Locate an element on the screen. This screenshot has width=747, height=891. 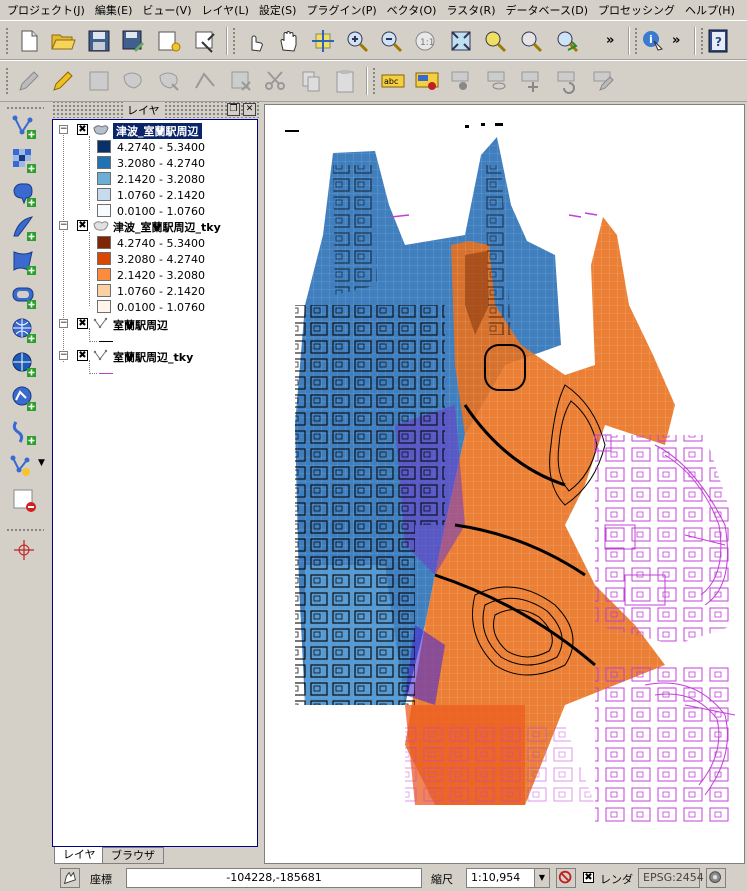
layer-row: − ✖ 津波_室蘭駅周辺_tky is located at coordinates (155, 226).